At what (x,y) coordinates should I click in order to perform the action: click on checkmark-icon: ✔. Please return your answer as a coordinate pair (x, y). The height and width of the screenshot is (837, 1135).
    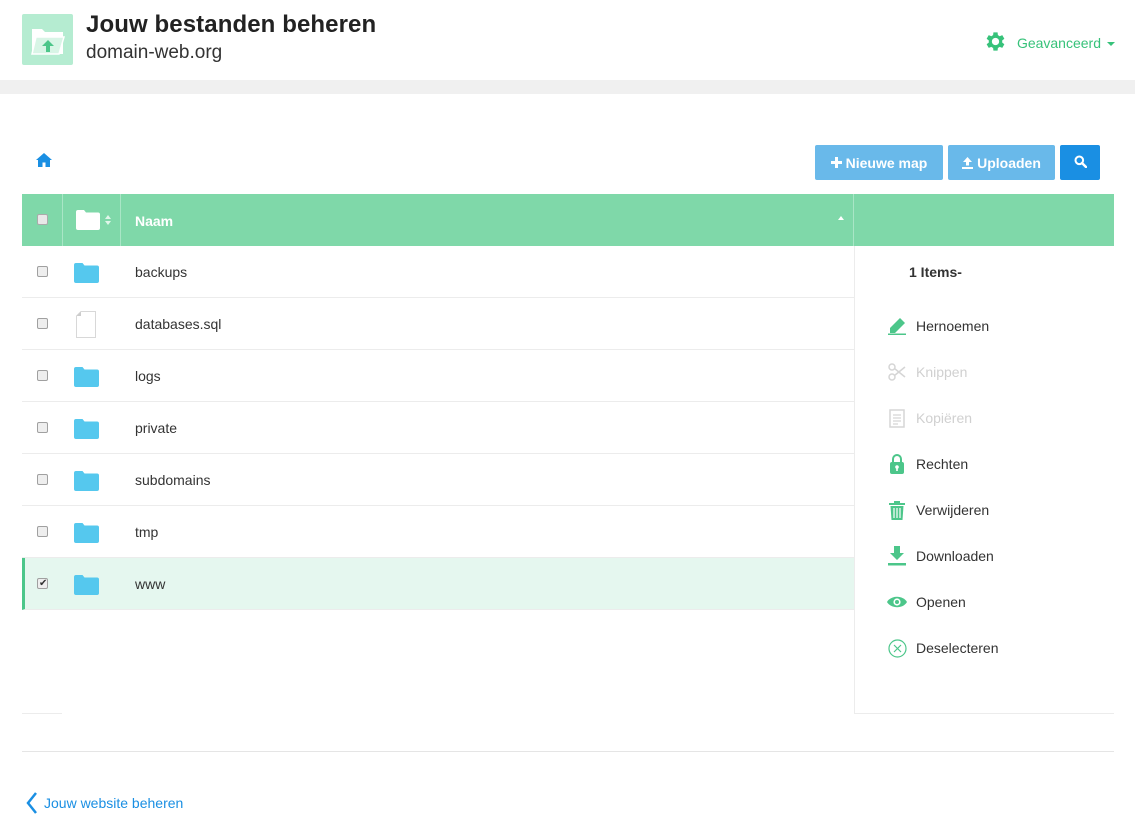
    Looking at the image, I should click on (43, 583).